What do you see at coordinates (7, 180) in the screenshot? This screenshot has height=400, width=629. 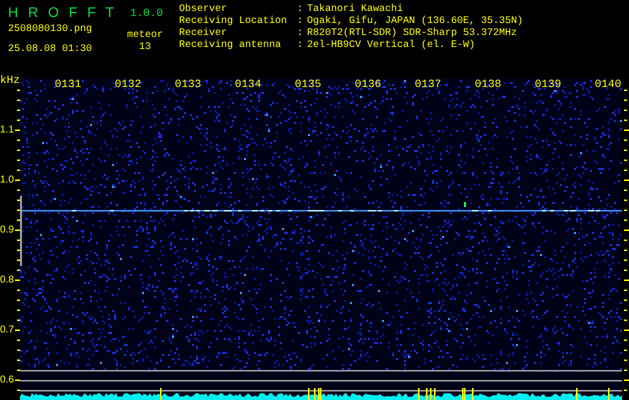 I see `axis-label: 1.0` at bounding box center [7, 180].